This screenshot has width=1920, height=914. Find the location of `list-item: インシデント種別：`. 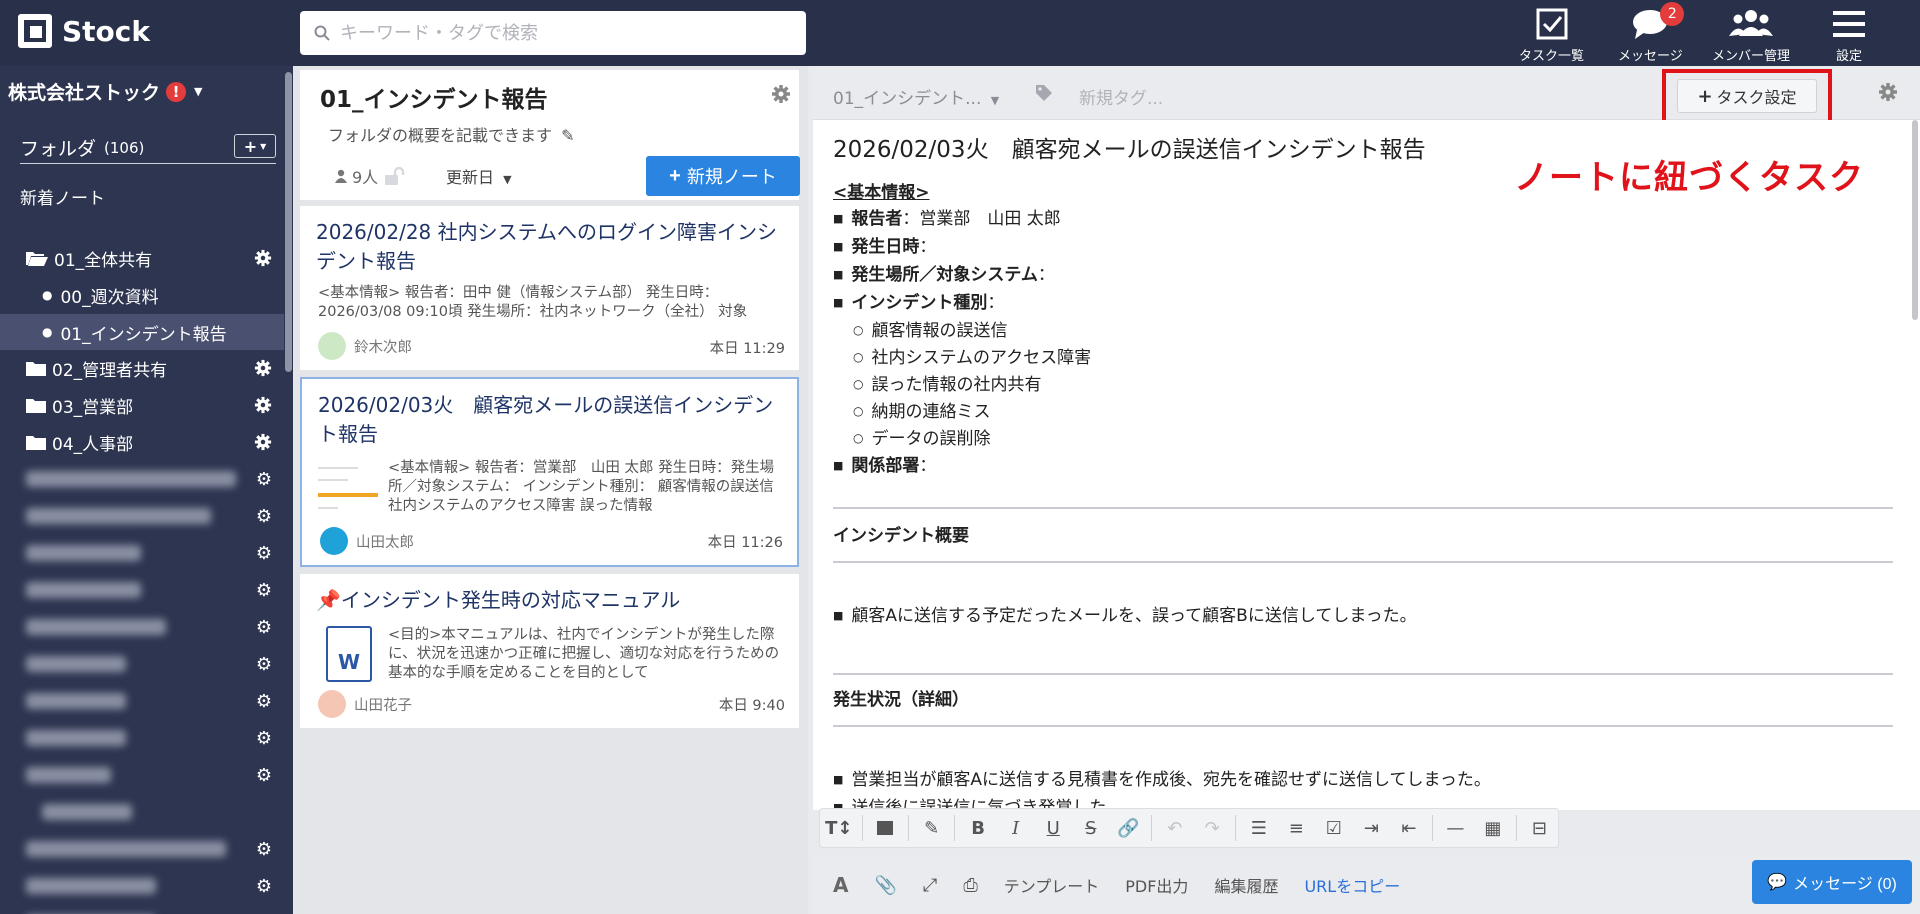

list-item: インシデント種別： is located at coordinates (1363, 304).